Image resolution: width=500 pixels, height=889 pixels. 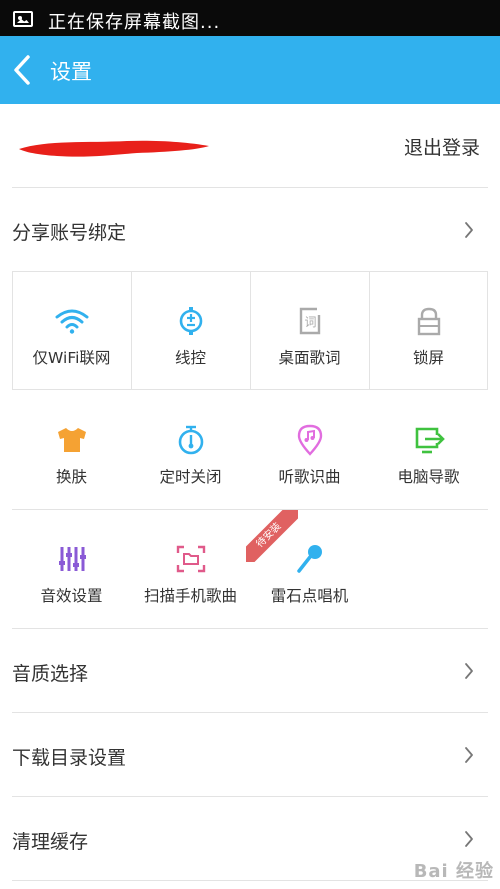 I want to click on redacted-username, so click(x=114, y=148).